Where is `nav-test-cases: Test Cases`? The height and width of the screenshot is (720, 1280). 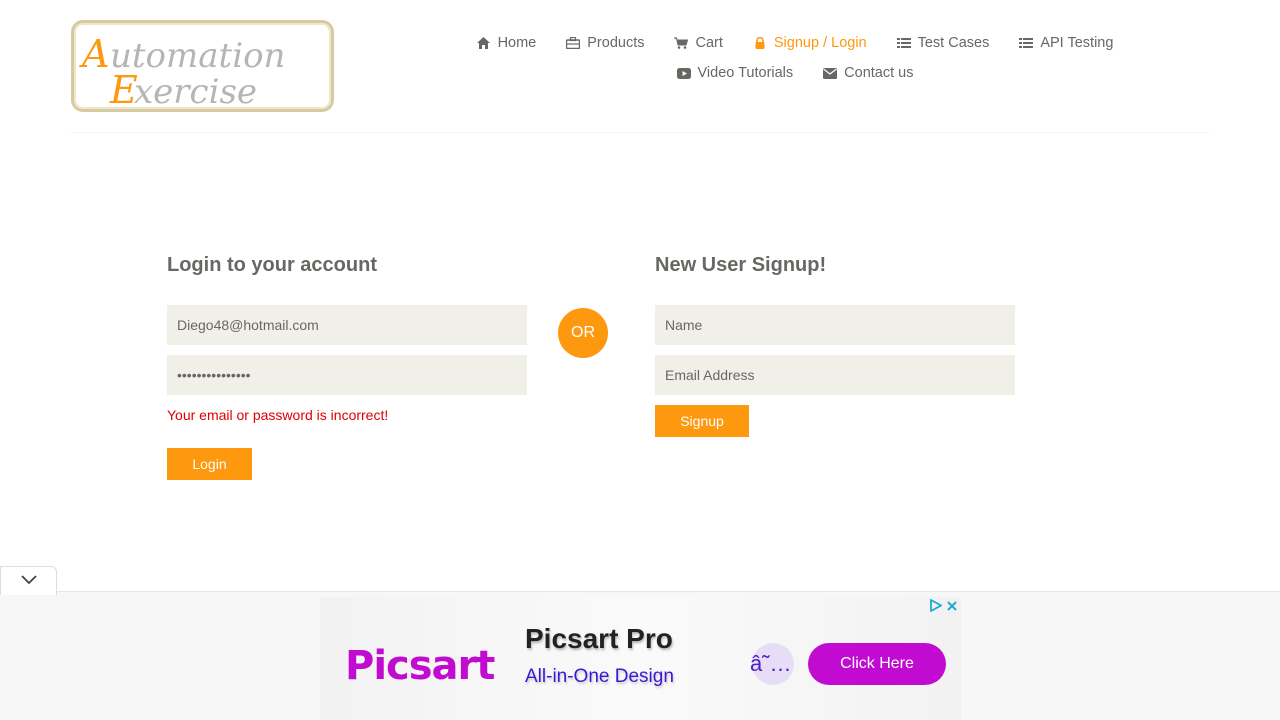
nav-test-cases: Test Cases is located at coordinates (943, 43).